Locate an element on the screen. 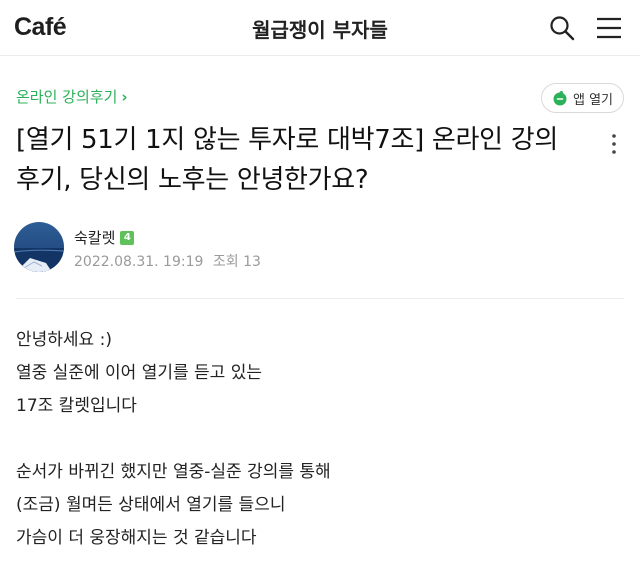 This screenshot has height=568, width=640. avatar is located at coordinates (39, 247).